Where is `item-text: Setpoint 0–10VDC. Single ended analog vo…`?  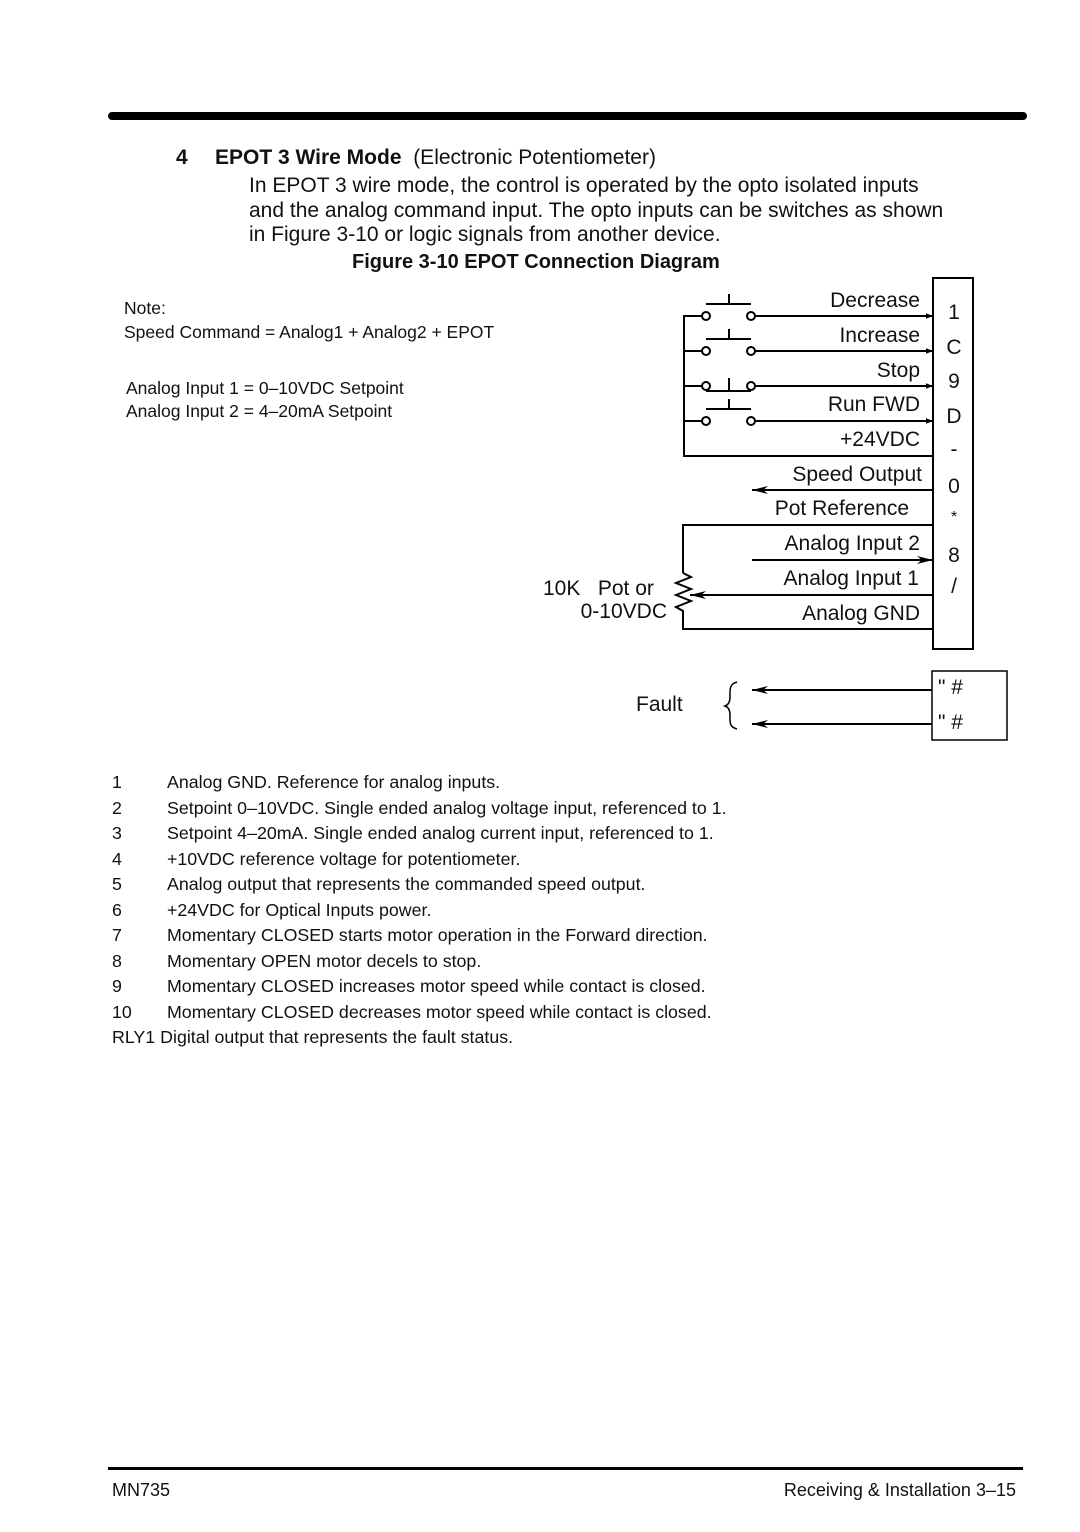 item-text: Setpoint 0–10VDC. Single ended analog vo… is located at coordinates (447, 807).